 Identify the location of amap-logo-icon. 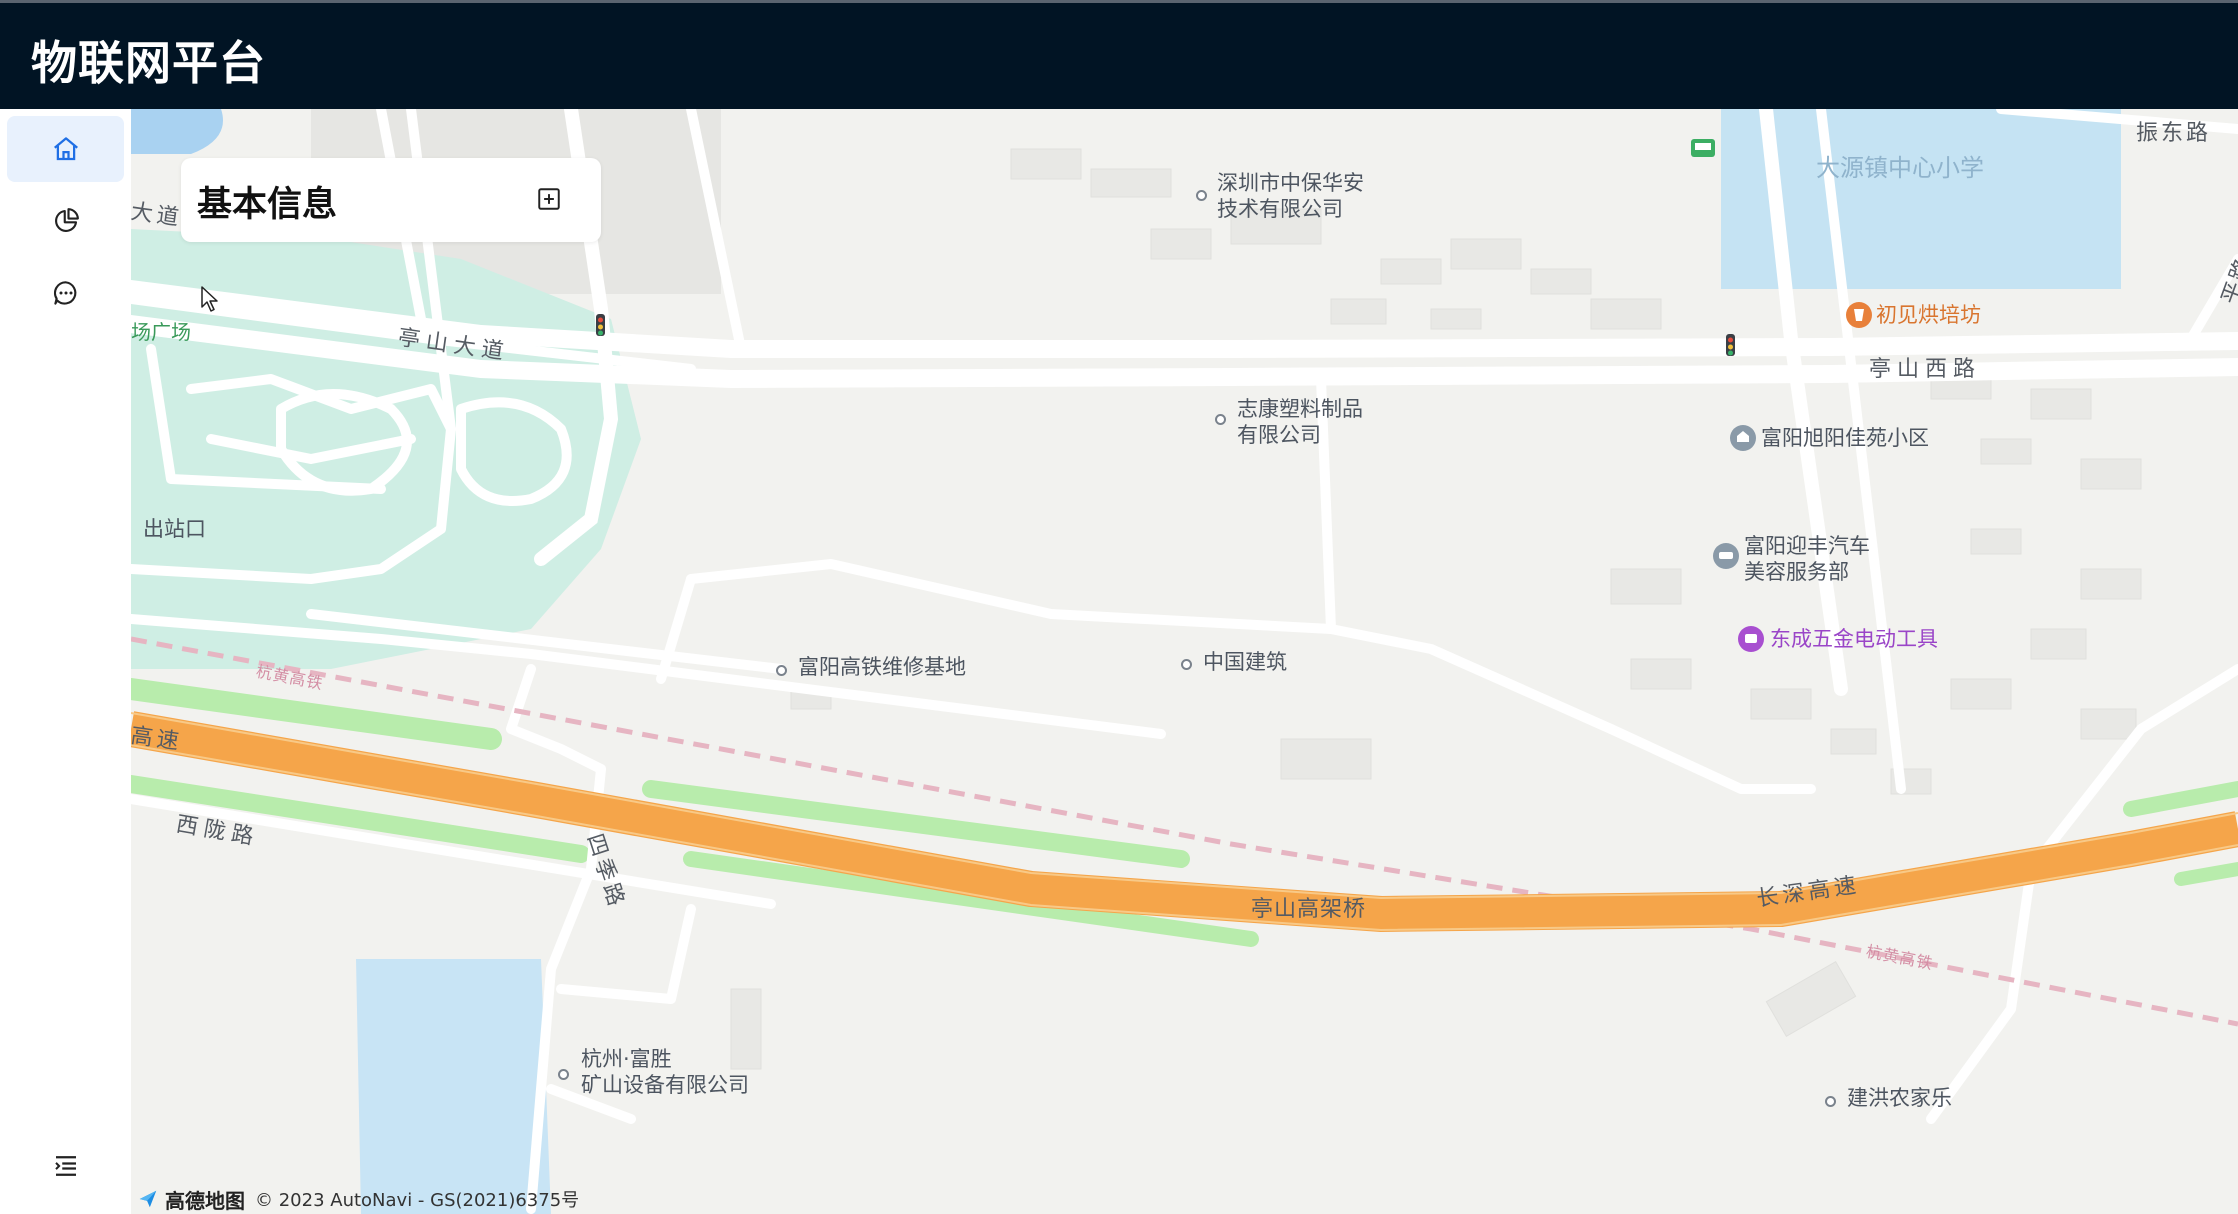
(148, 1199).